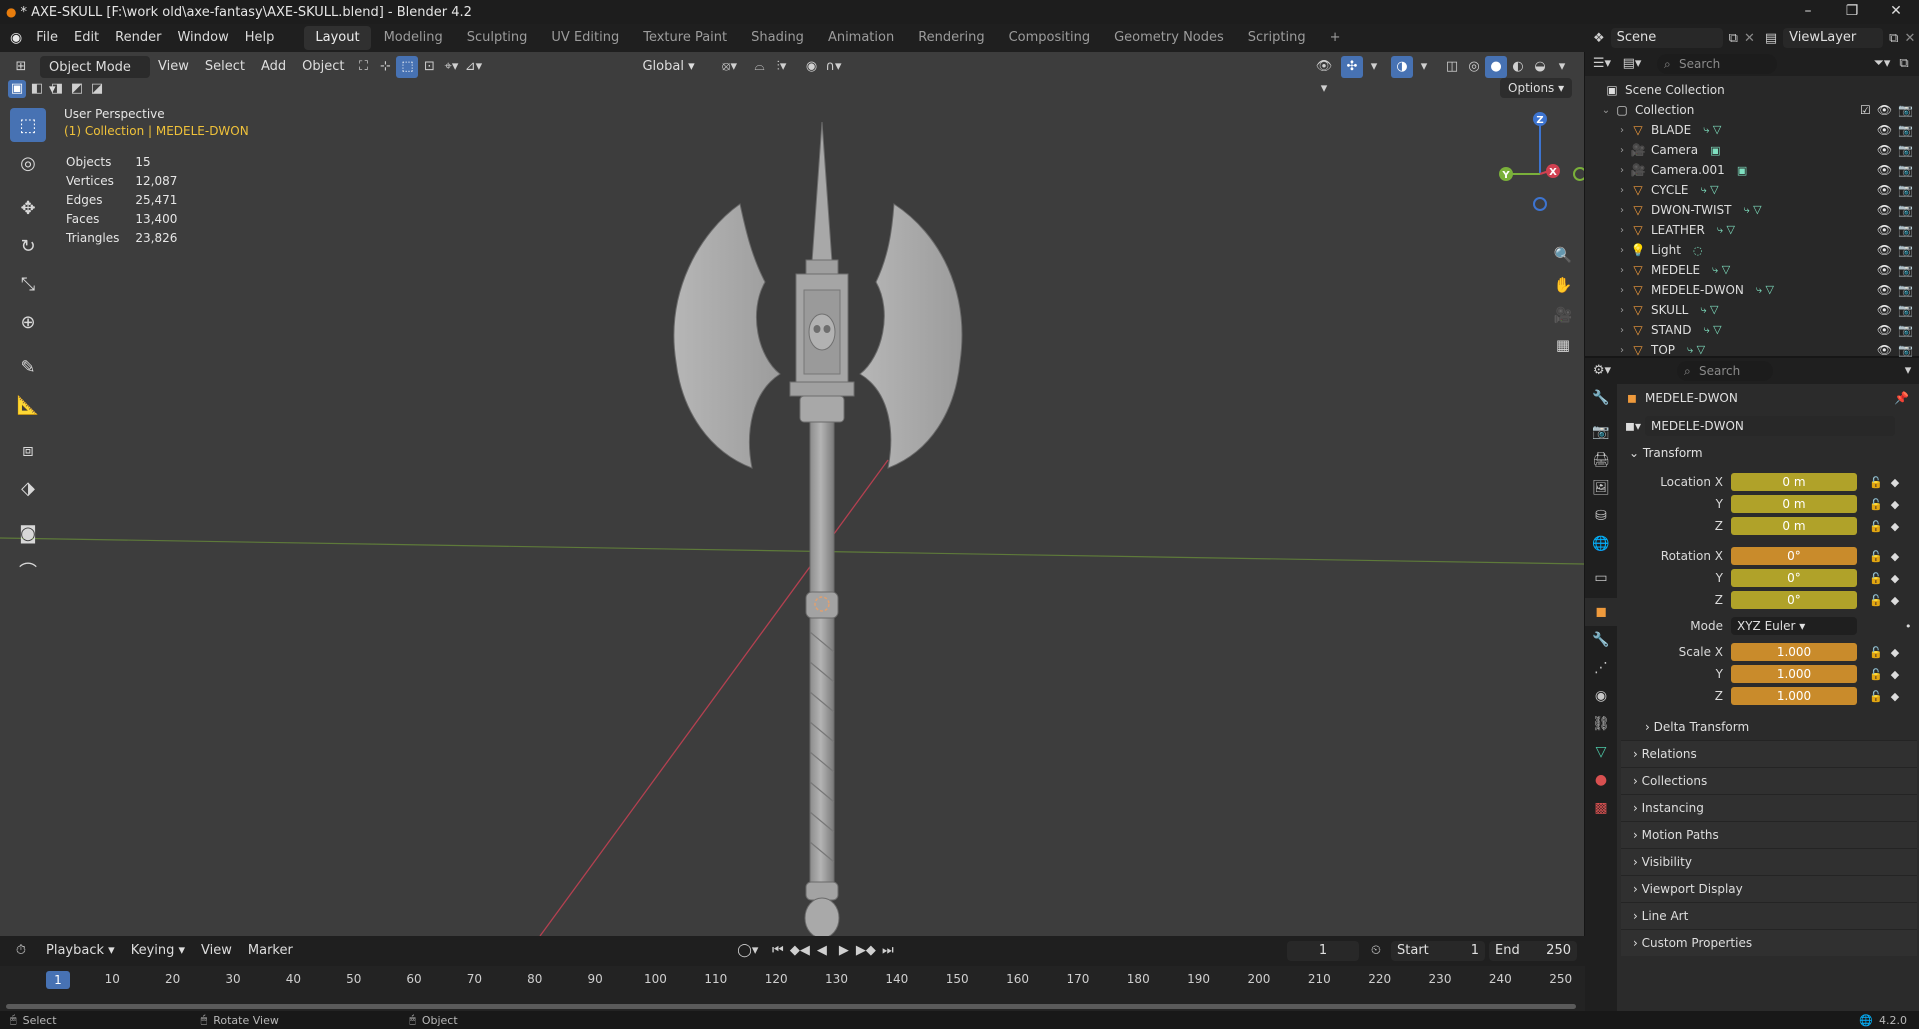 This screenshot has width=1919, height=1029. What do you see at coordinates (1752, 270) in the screenshot?
I see `outliner-item-medele: › ▽ MEDELE ⤷ ▽ 👁 📷` at bounding box center [1752, 270].